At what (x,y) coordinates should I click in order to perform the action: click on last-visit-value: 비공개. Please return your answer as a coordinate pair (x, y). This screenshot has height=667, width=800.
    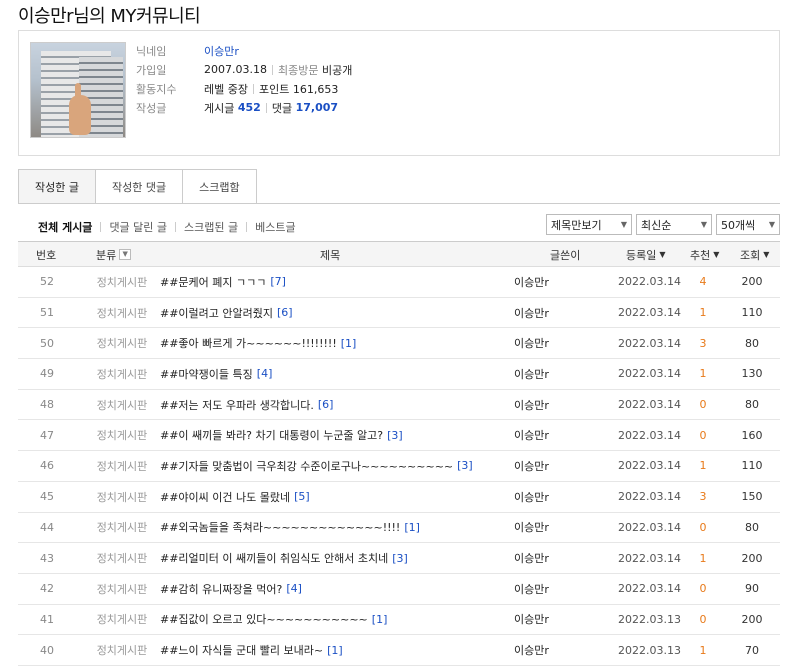
    Looking at the image, I should click on (337, 70).